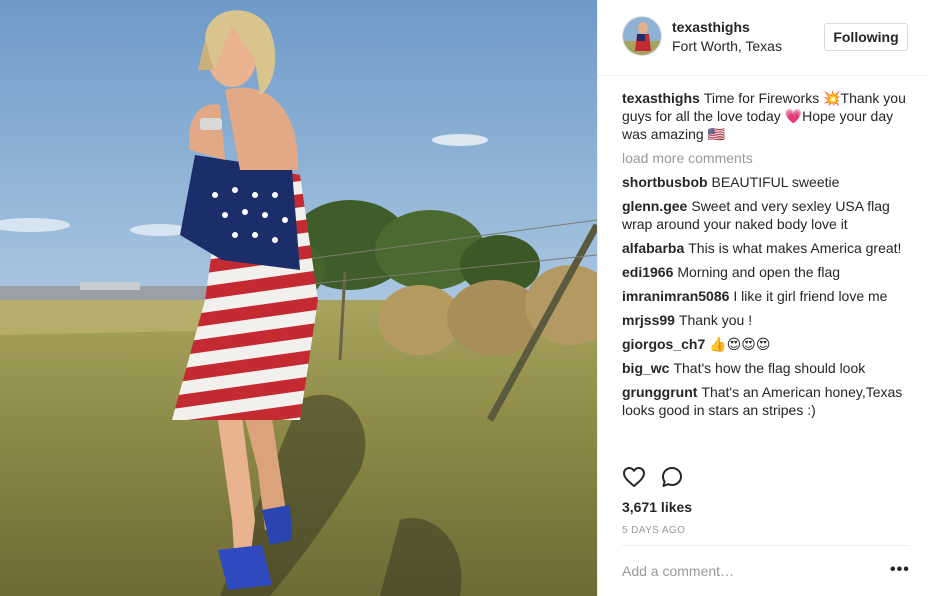  Describe the element at coordinates (653, 530) in the screenshot. I see `post-timestamp: 5 DAYS AGO` at that location.